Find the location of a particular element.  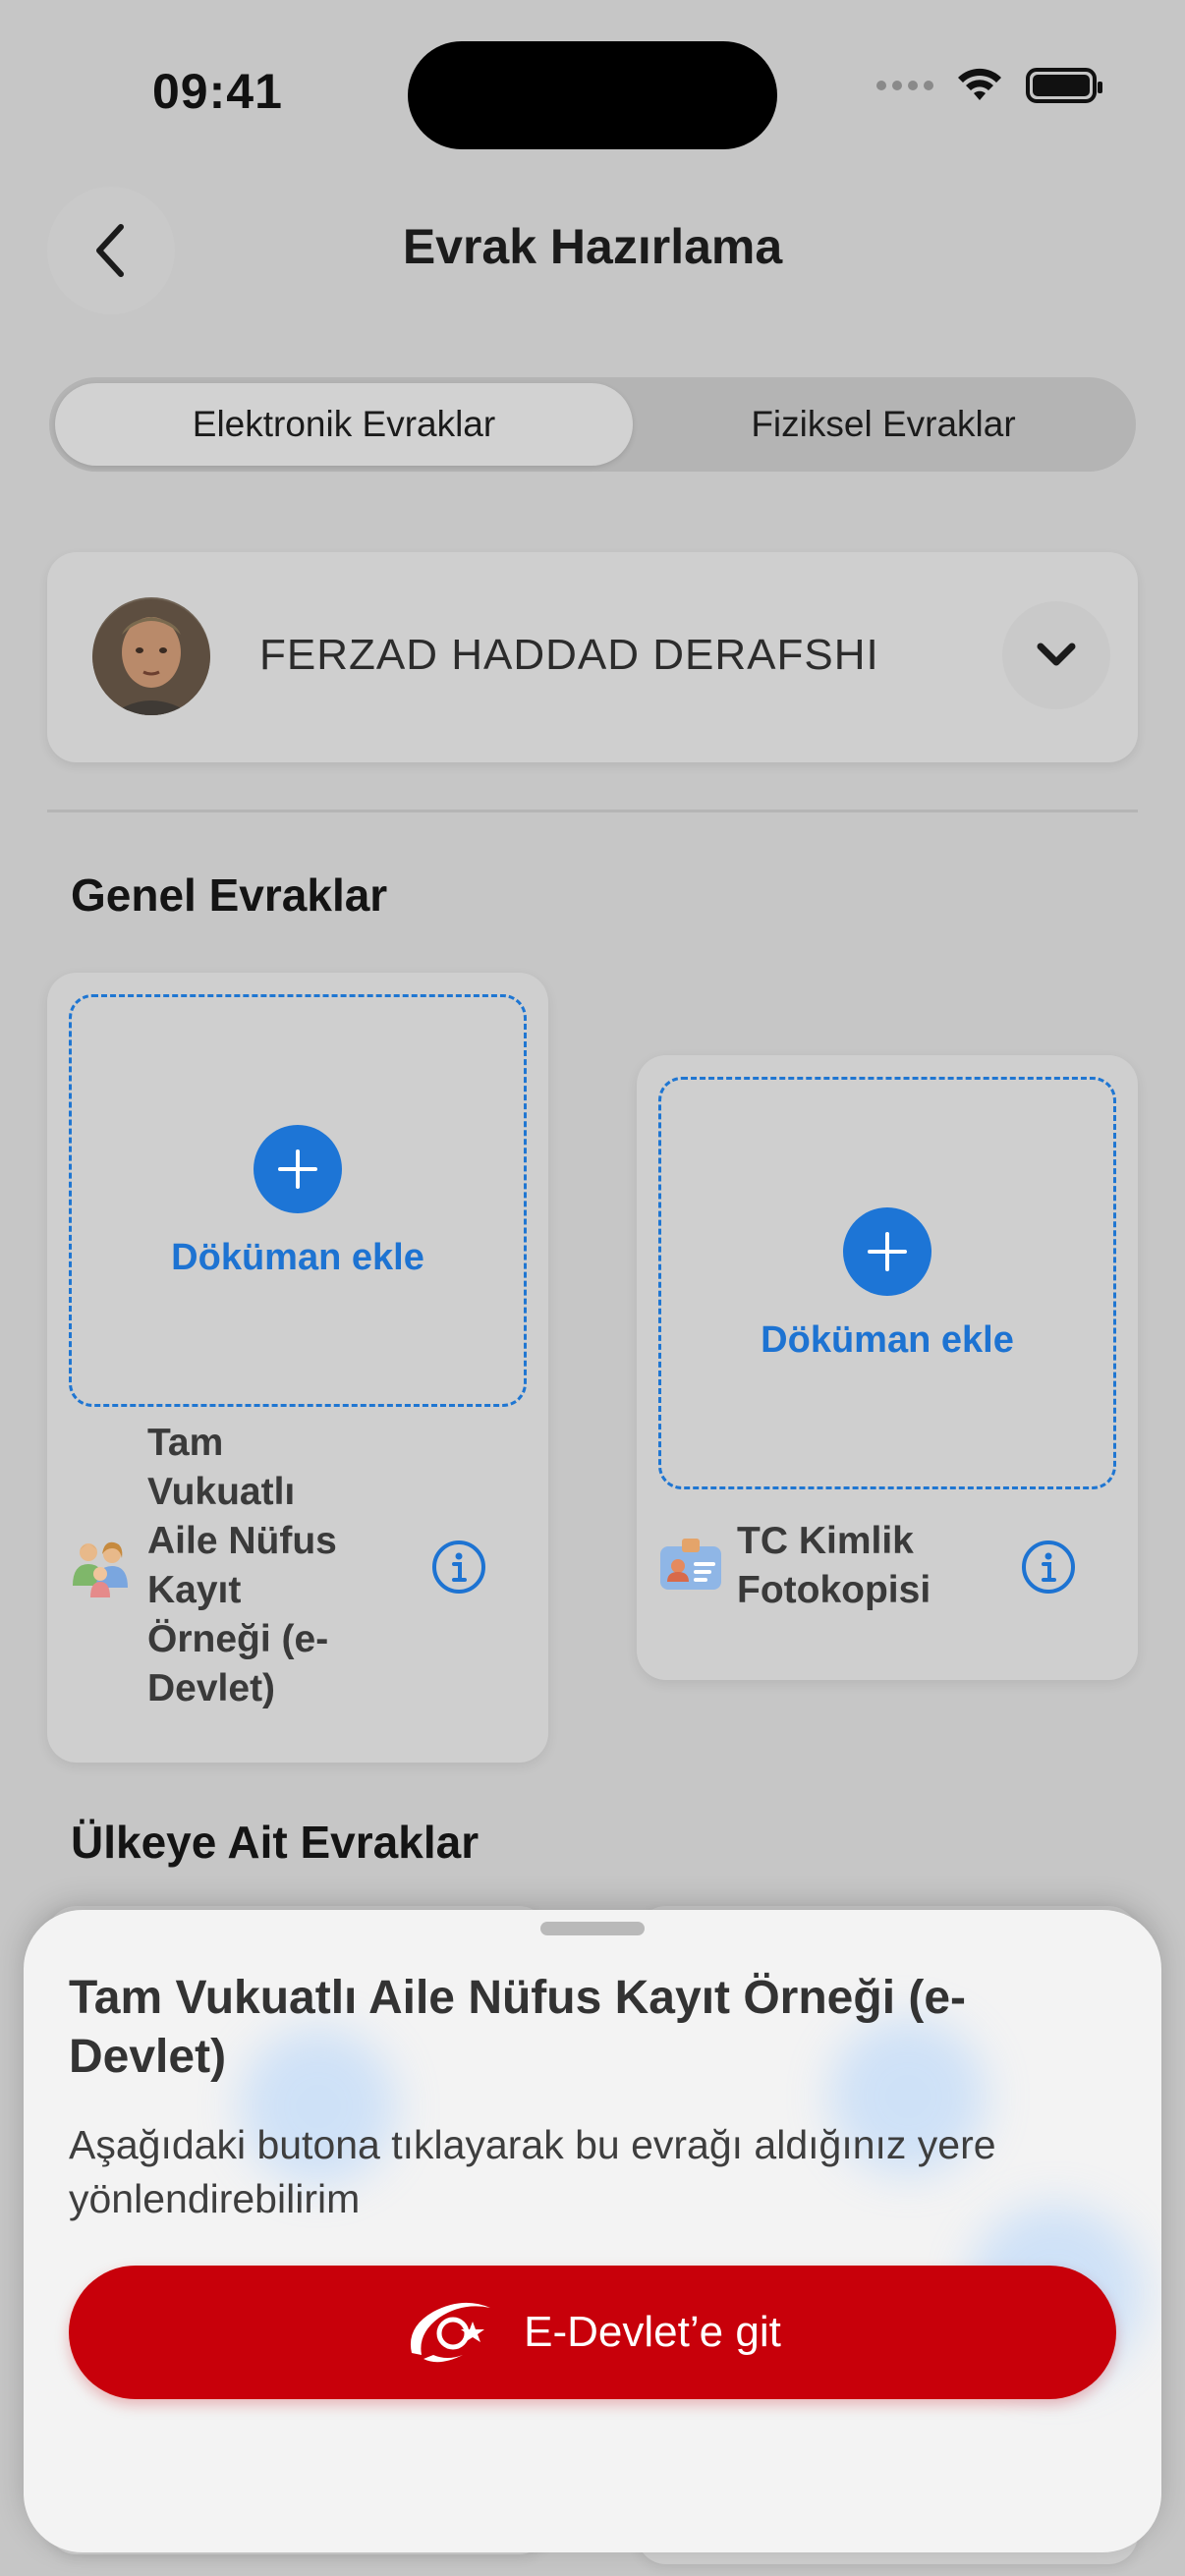

go-to-edevlet-button: E-Devlet’e git is located at coordinates (592, 2332).